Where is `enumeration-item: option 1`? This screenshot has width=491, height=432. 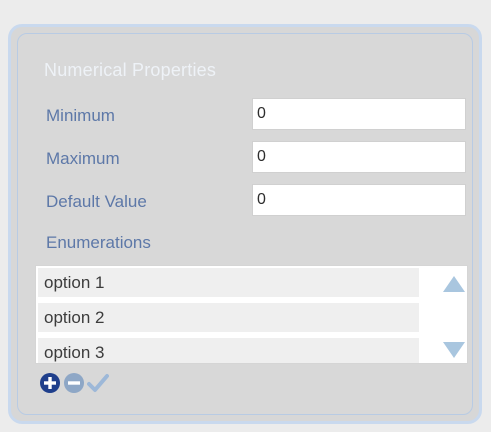
enumeration-item: option 1 is located at coordinates (228, 282).